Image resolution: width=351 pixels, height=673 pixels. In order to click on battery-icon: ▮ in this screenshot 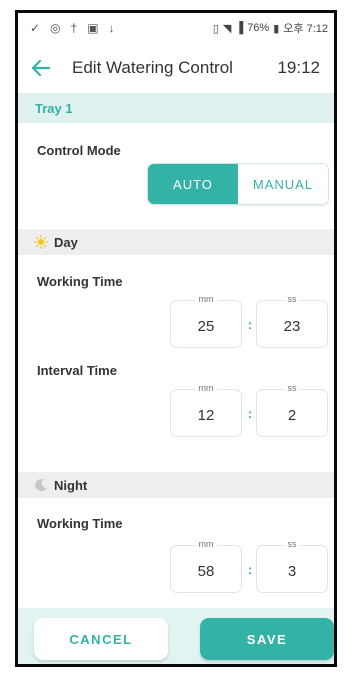, I will do `click(276, 28)`.